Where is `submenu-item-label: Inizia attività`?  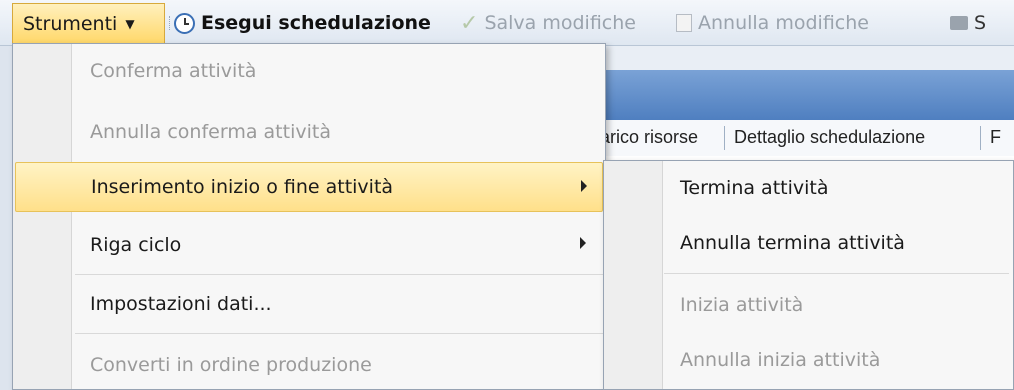 submenu-item-label: Inizia attività is located at coordinates (742, 305).